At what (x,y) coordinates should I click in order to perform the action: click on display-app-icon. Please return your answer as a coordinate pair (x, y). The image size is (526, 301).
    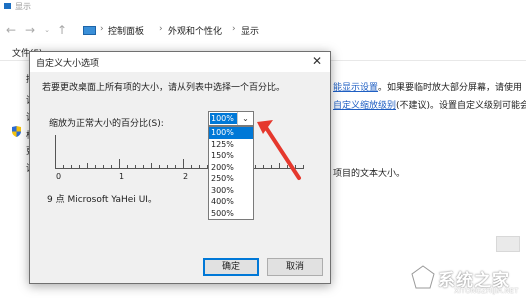
    Looking at the image, I should click on (7, 6).